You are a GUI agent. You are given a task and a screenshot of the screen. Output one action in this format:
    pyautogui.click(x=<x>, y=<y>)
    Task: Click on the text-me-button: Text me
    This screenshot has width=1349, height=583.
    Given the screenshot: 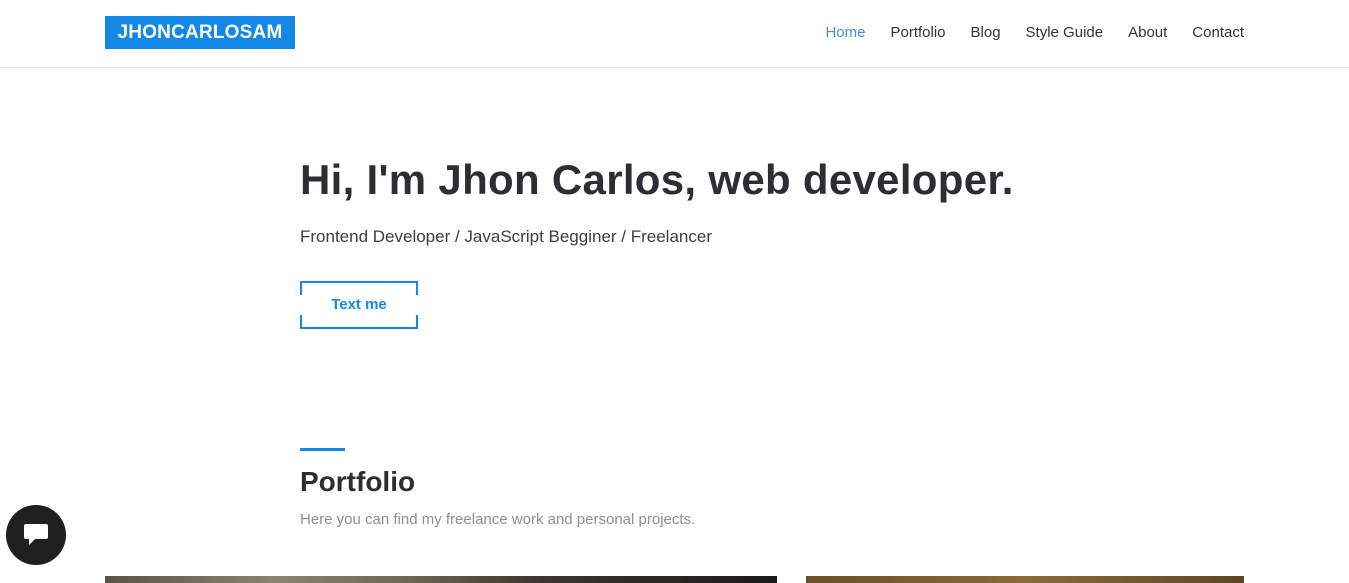 What is the action you would take?
    pyautogui.click(x=359, y=305)
    